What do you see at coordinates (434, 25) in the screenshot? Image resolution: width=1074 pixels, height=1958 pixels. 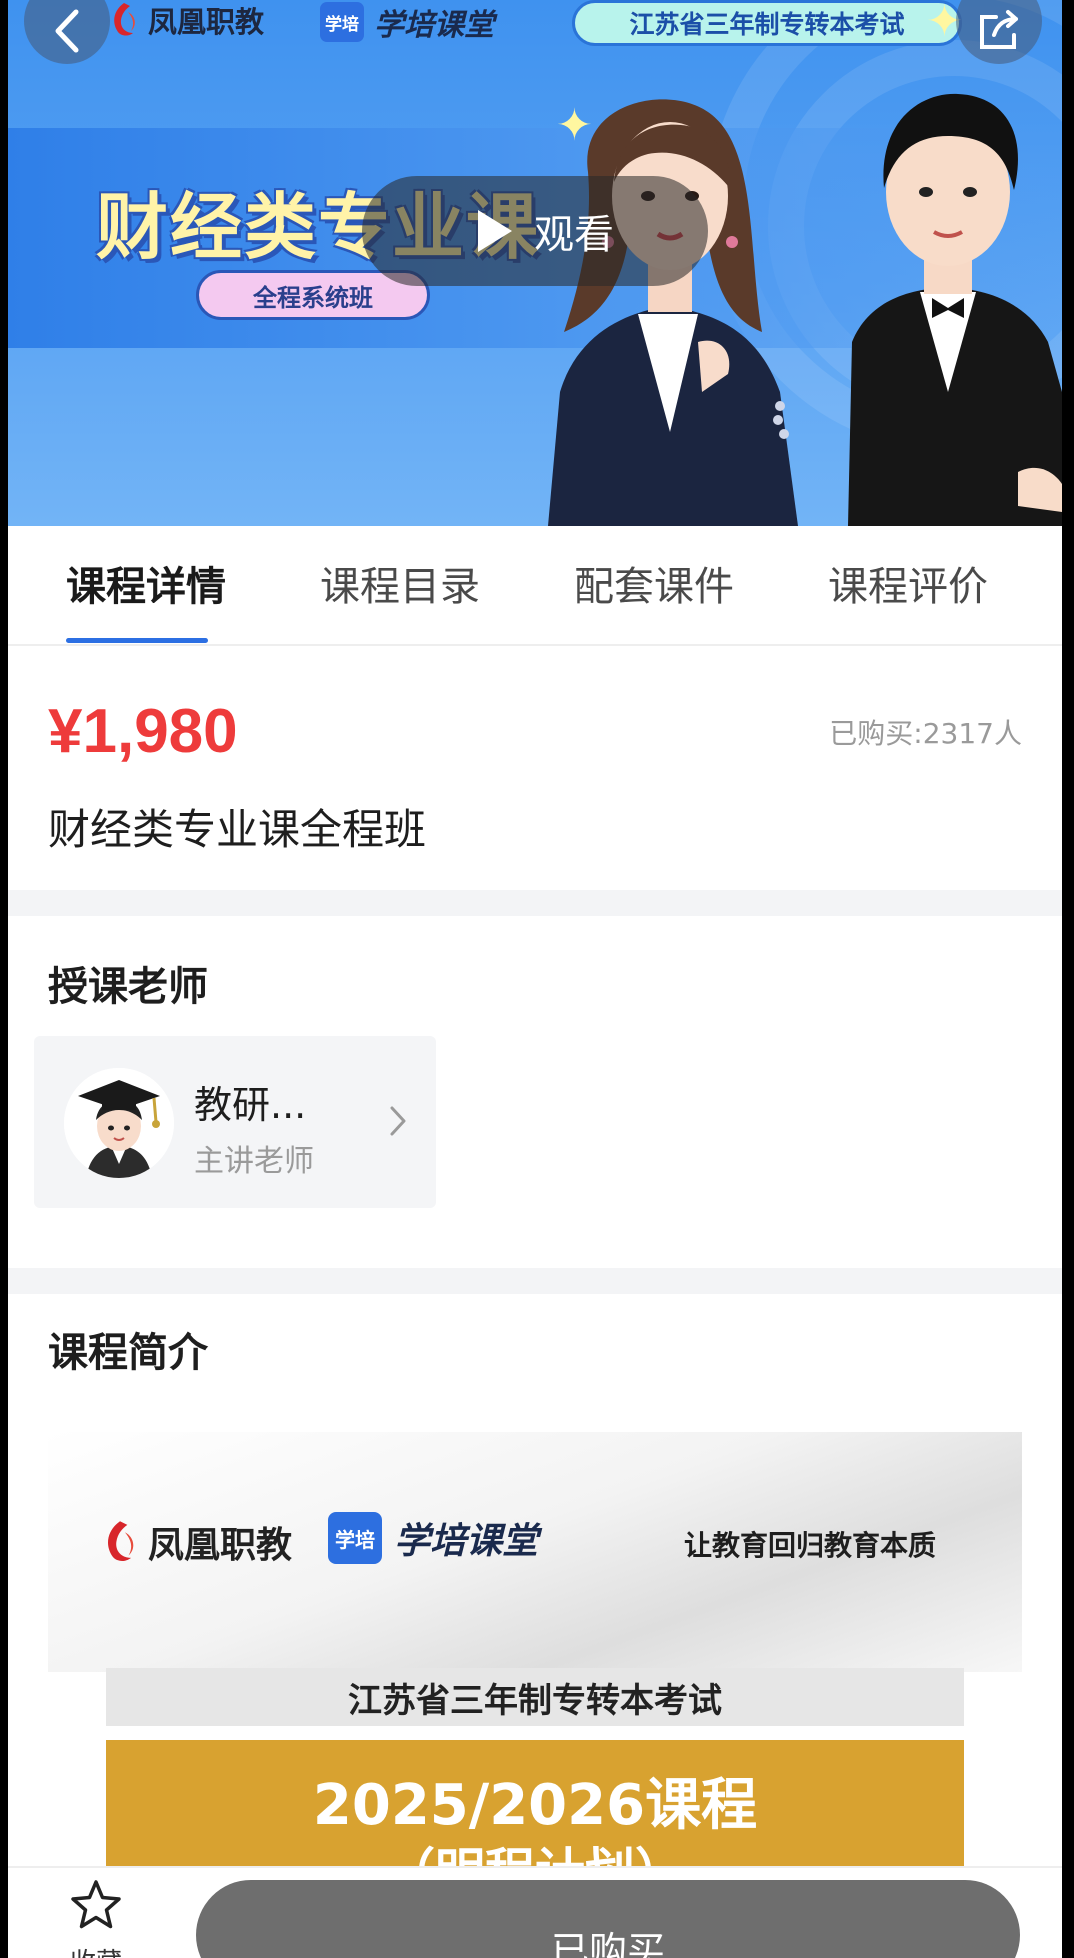 I see `brand-xuepei-text: 学培课堂` at bounding box center [434, 25].